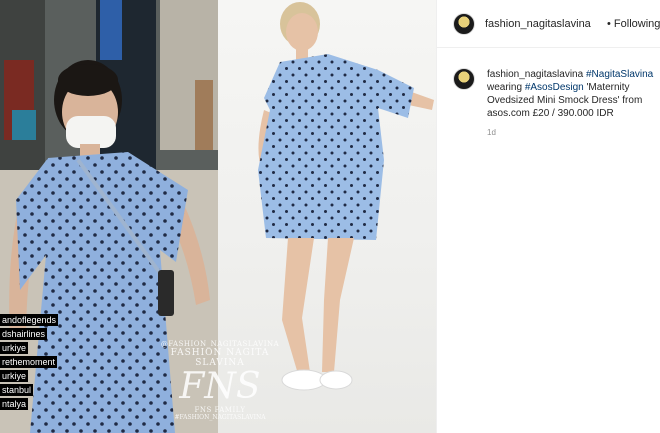  Describe the element at coordinates (506, 87) in the screenshot. I see `caption-text: wearing` at that location.